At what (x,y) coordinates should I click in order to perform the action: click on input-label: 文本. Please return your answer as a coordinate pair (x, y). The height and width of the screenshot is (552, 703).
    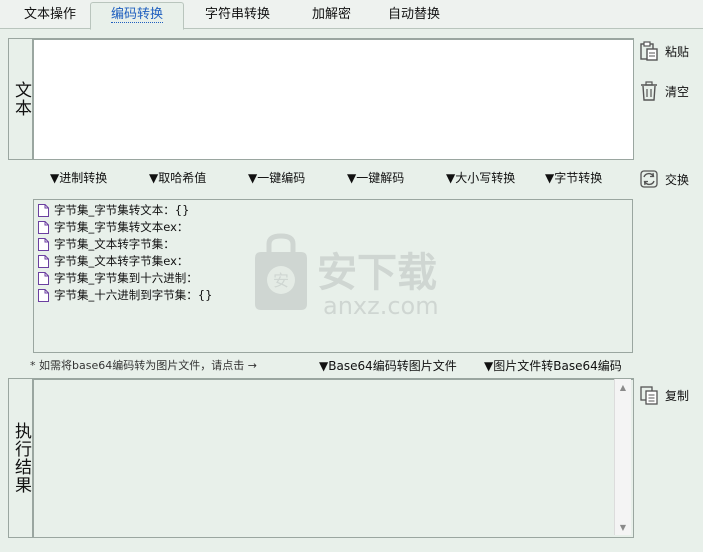
    Looking at the image, I should click on (21, 99).